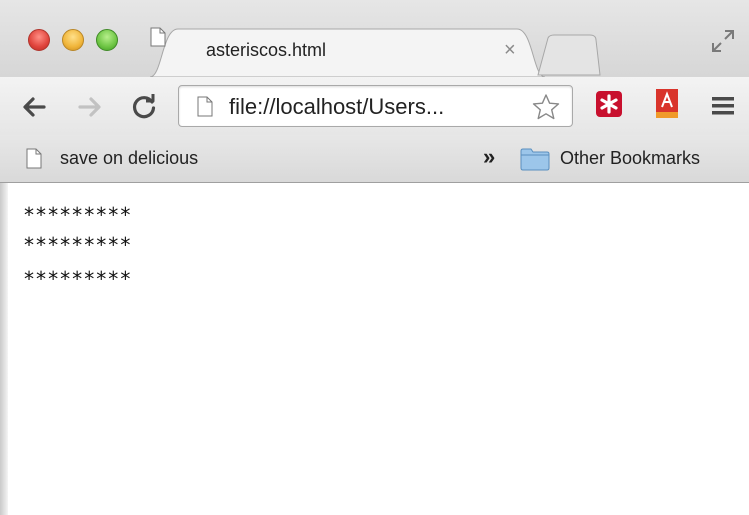 Image resolution: width=749 pixels, height=515 pixels. Describe the element at coordinates (39, 40) in the screenshot. I see `close-window-button` at that location.